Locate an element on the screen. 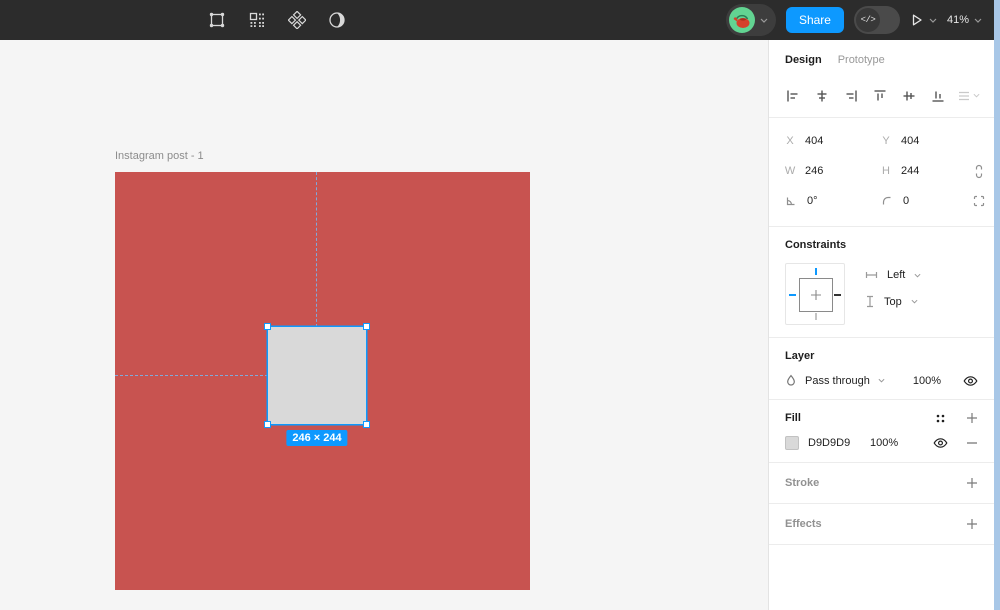 This screenshot has height=610, width=1000. avatar is located at coordinates (741, 20).